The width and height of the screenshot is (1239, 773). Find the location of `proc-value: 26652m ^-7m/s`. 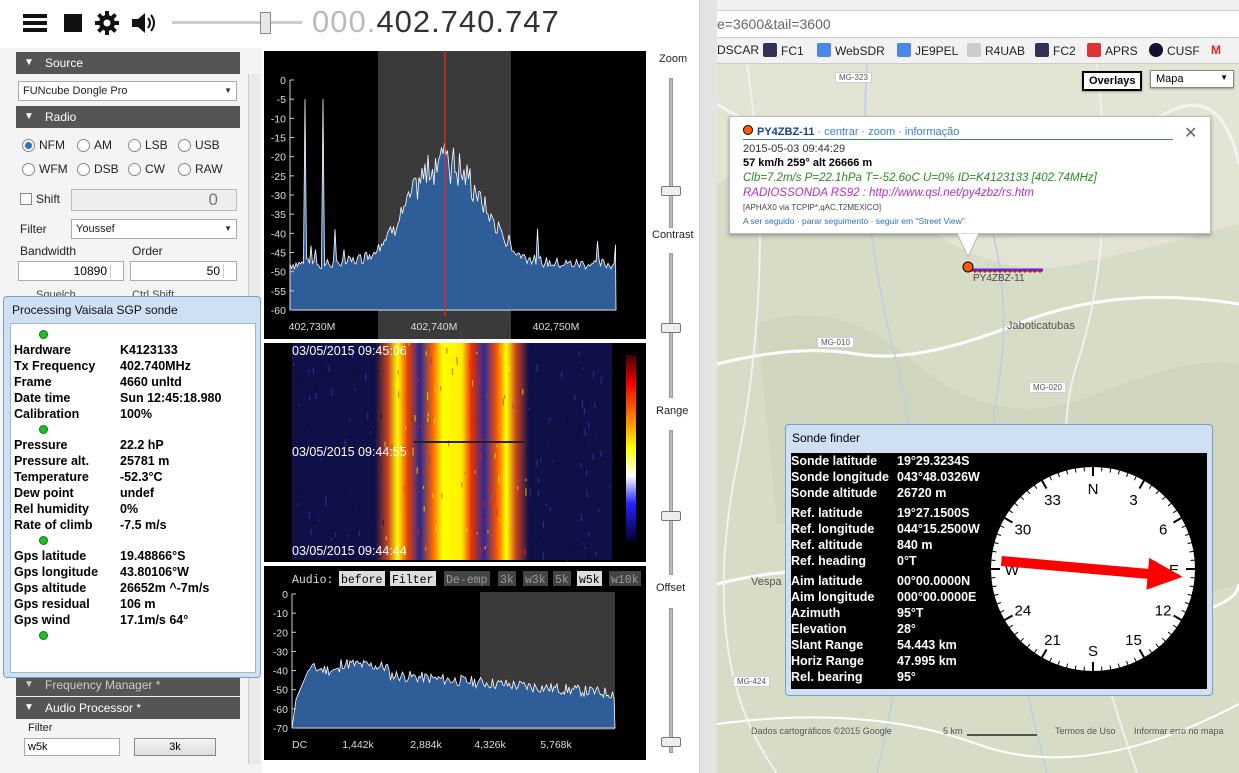

proc-value: 26652m ^-7m/s is located at coordinates (165, 588).